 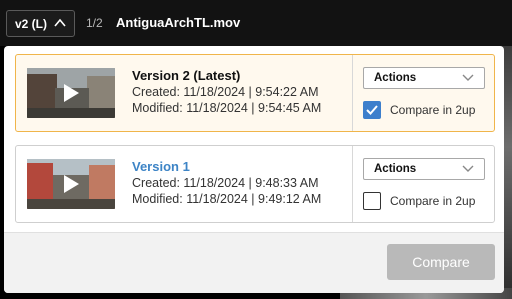 I want to click on compare-button: Compare, so click(x=441, y=262).